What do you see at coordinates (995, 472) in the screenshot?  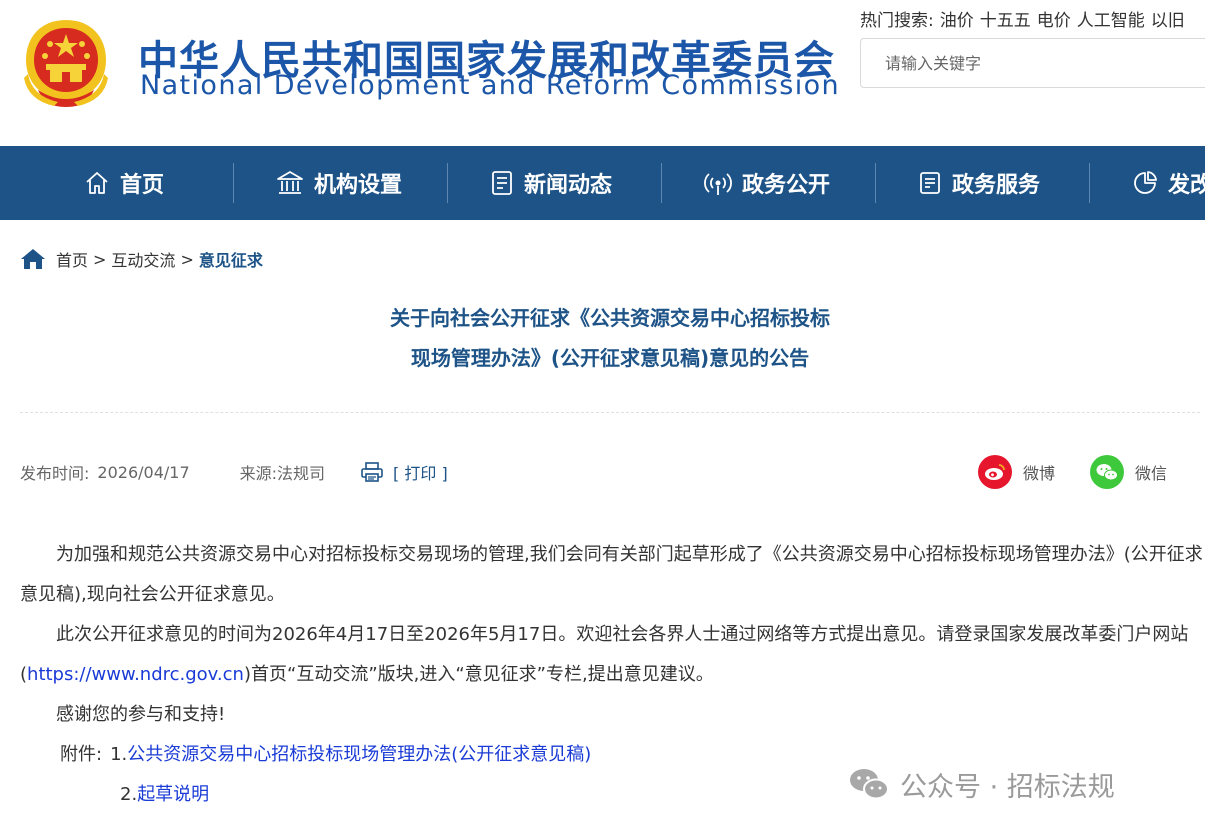 I see `weibo-icon` at bounding box center [995, 472].